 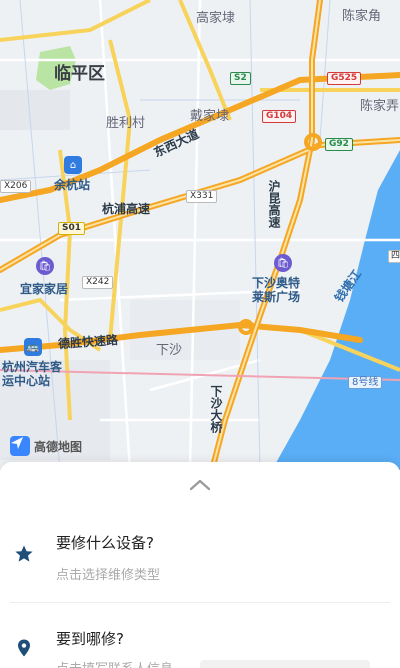 What do you see at coordinates (20, 446) in the screenshot?
I see `amap-logo-icon` at bounding box center [20, 446].